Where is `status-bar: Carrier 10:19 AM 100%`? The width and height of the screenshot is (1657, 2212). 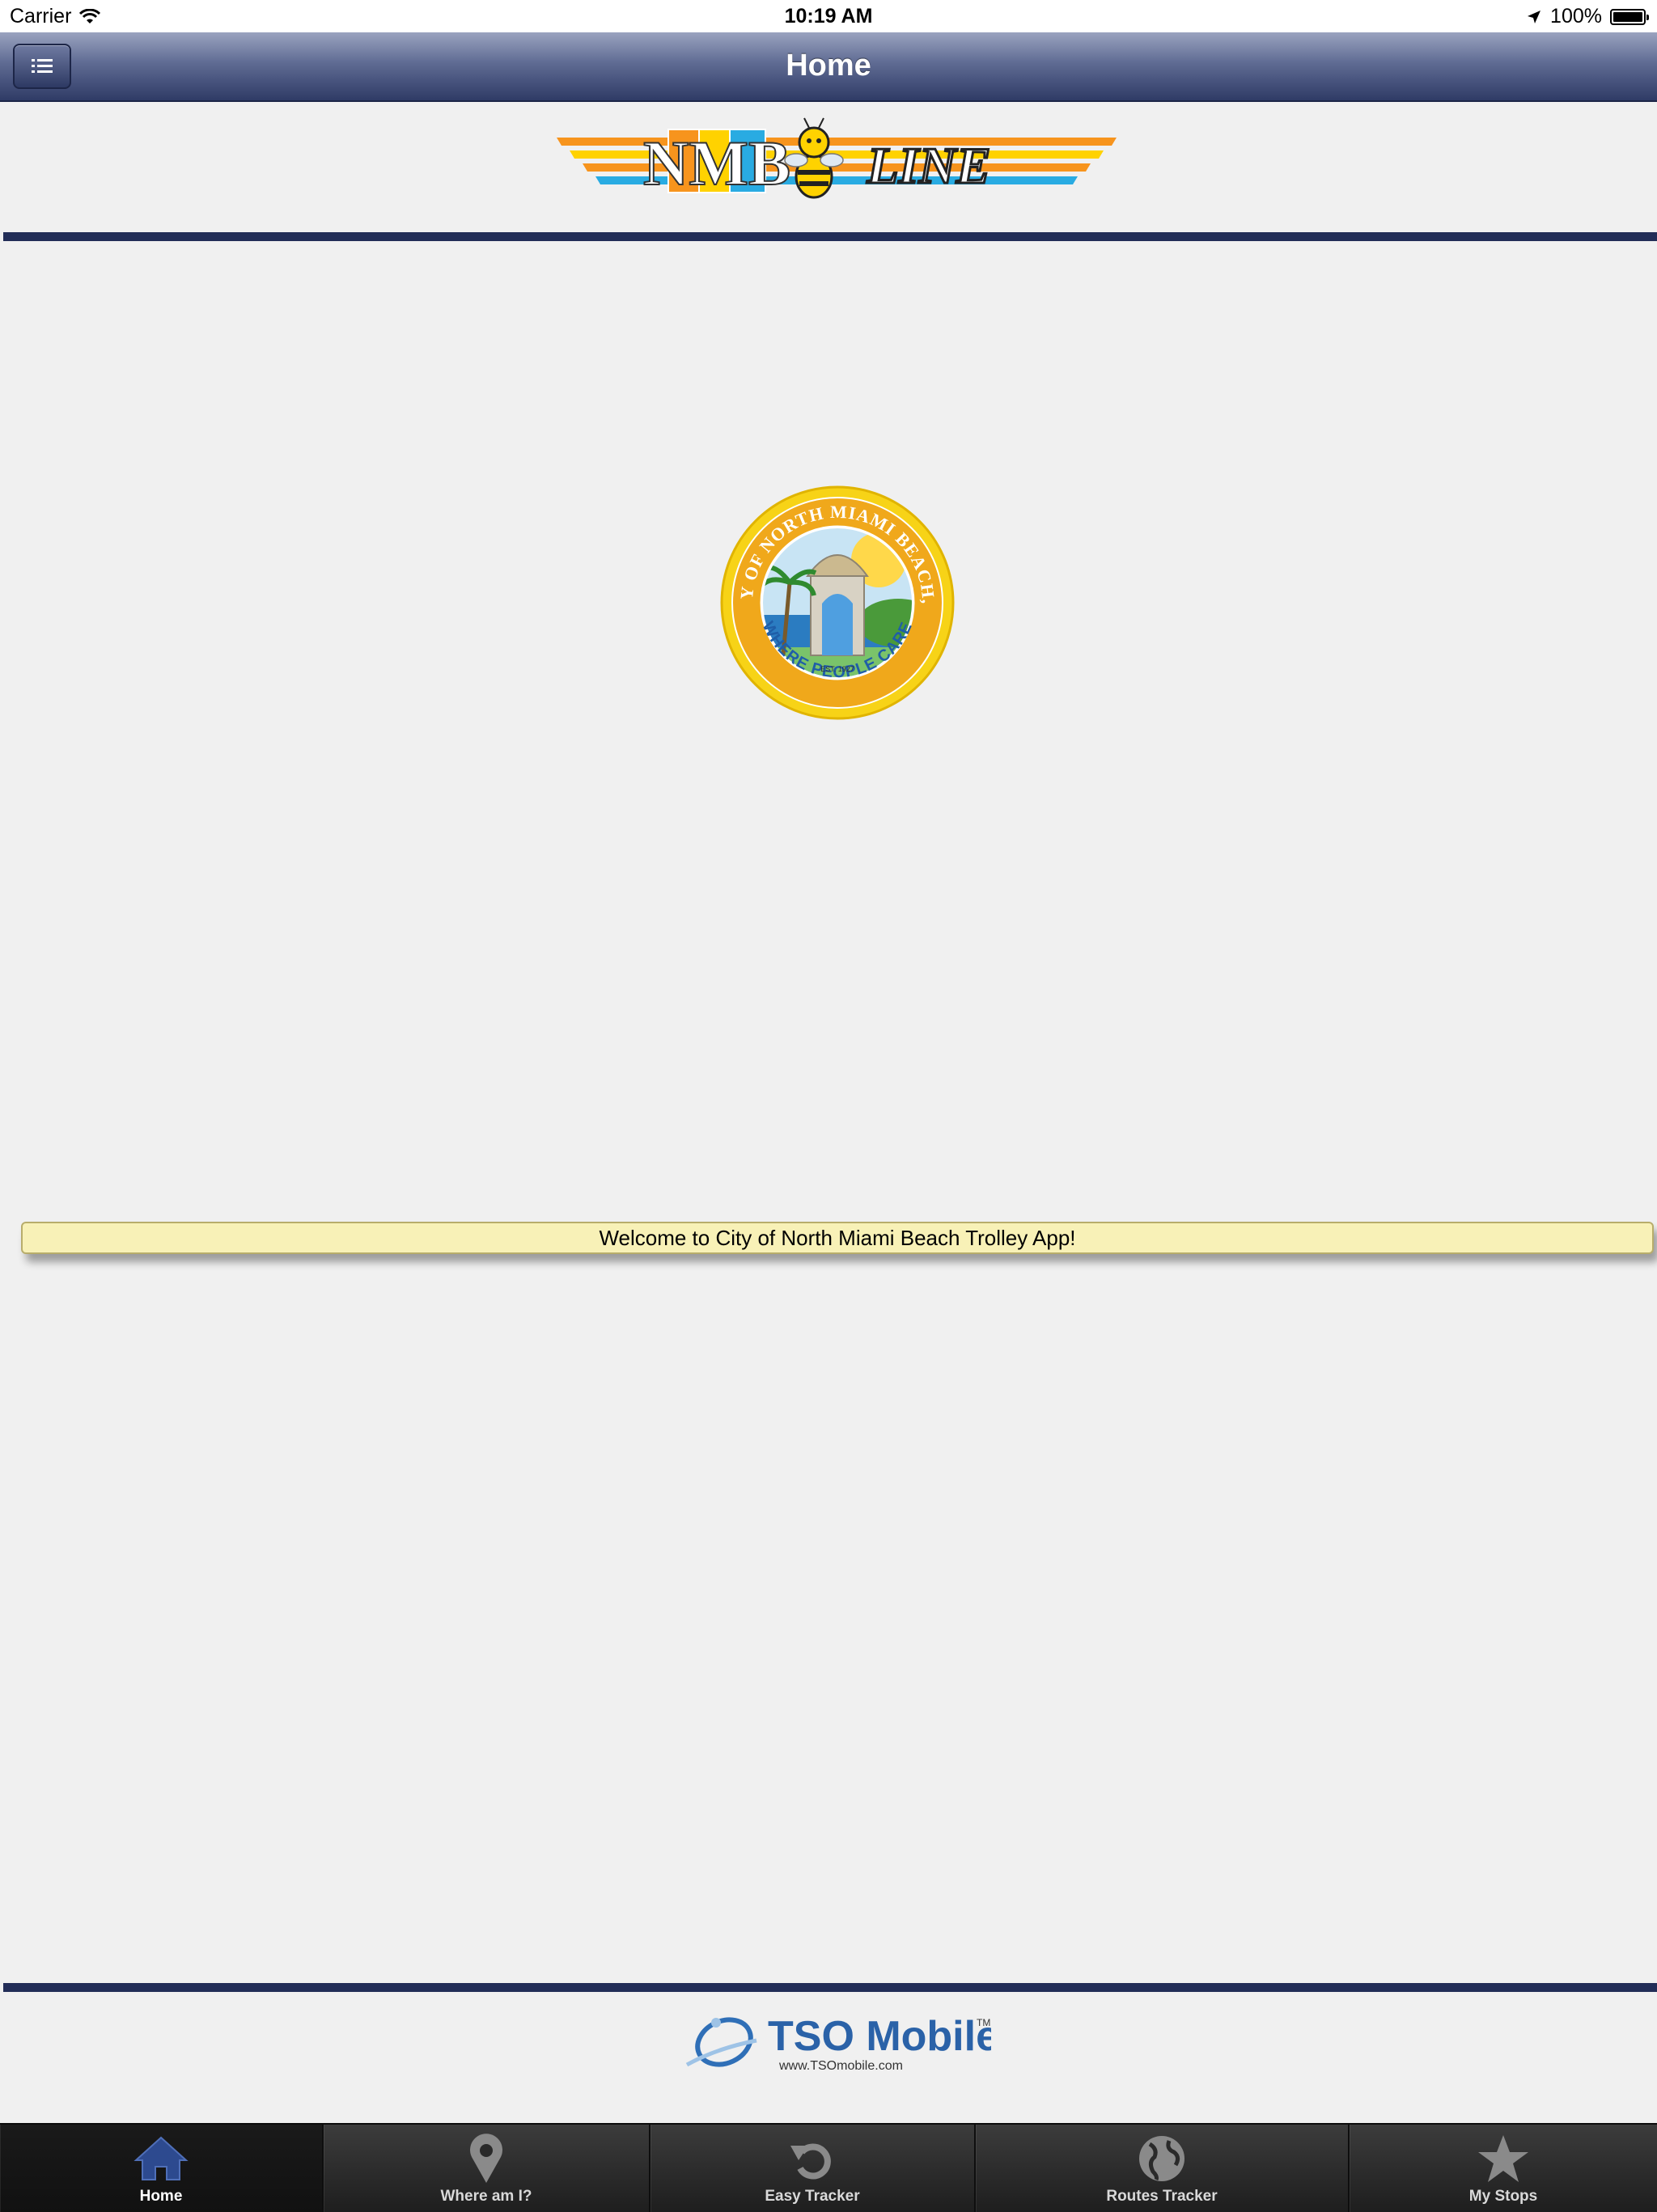
status-bar: Carrier 10:19 AM 100% is located at coordinates (828, 16).